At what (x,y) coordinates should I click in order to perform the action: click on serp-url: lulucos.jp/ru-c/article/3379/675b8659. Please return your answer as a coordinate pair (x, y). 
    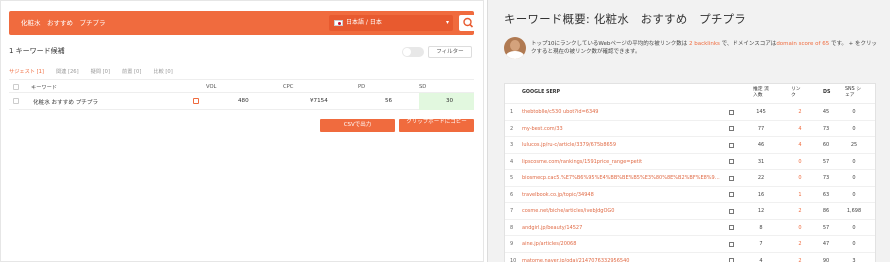
    Looking at the image, I should click on (622, 145).